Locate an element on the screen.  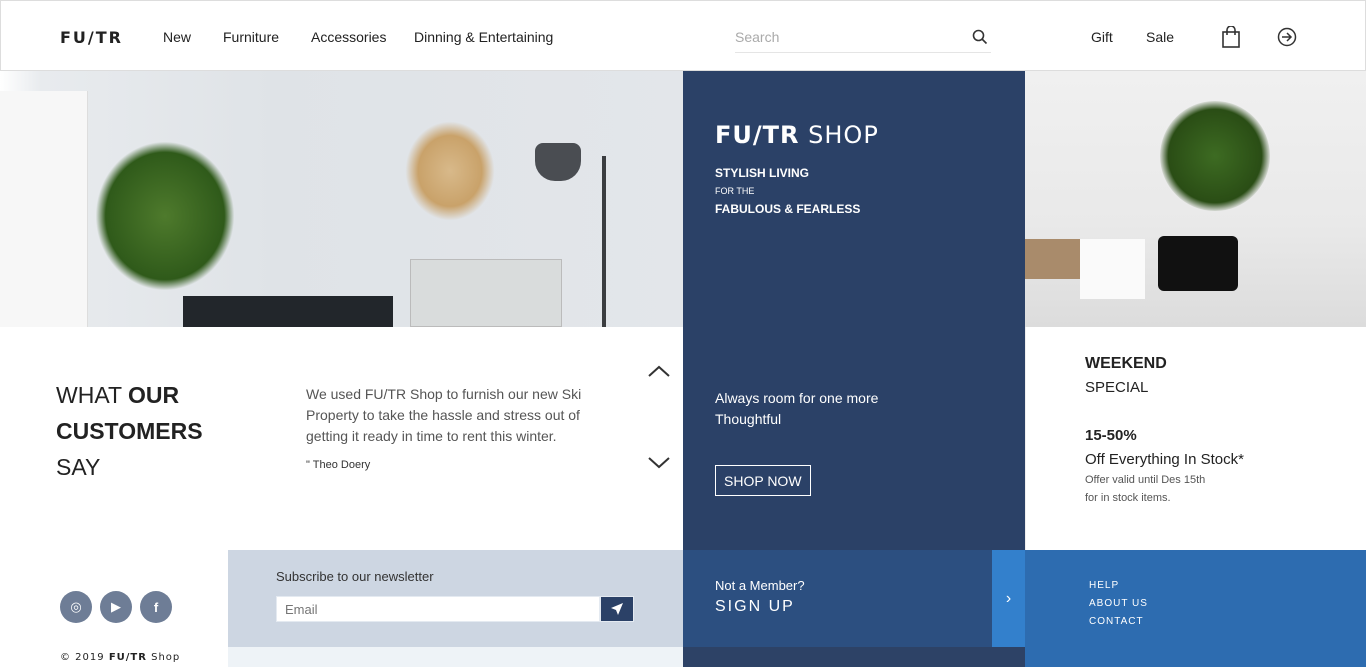
footer-links: HELP ABOUT US CONTACT is located at coordinates (1195, 608).